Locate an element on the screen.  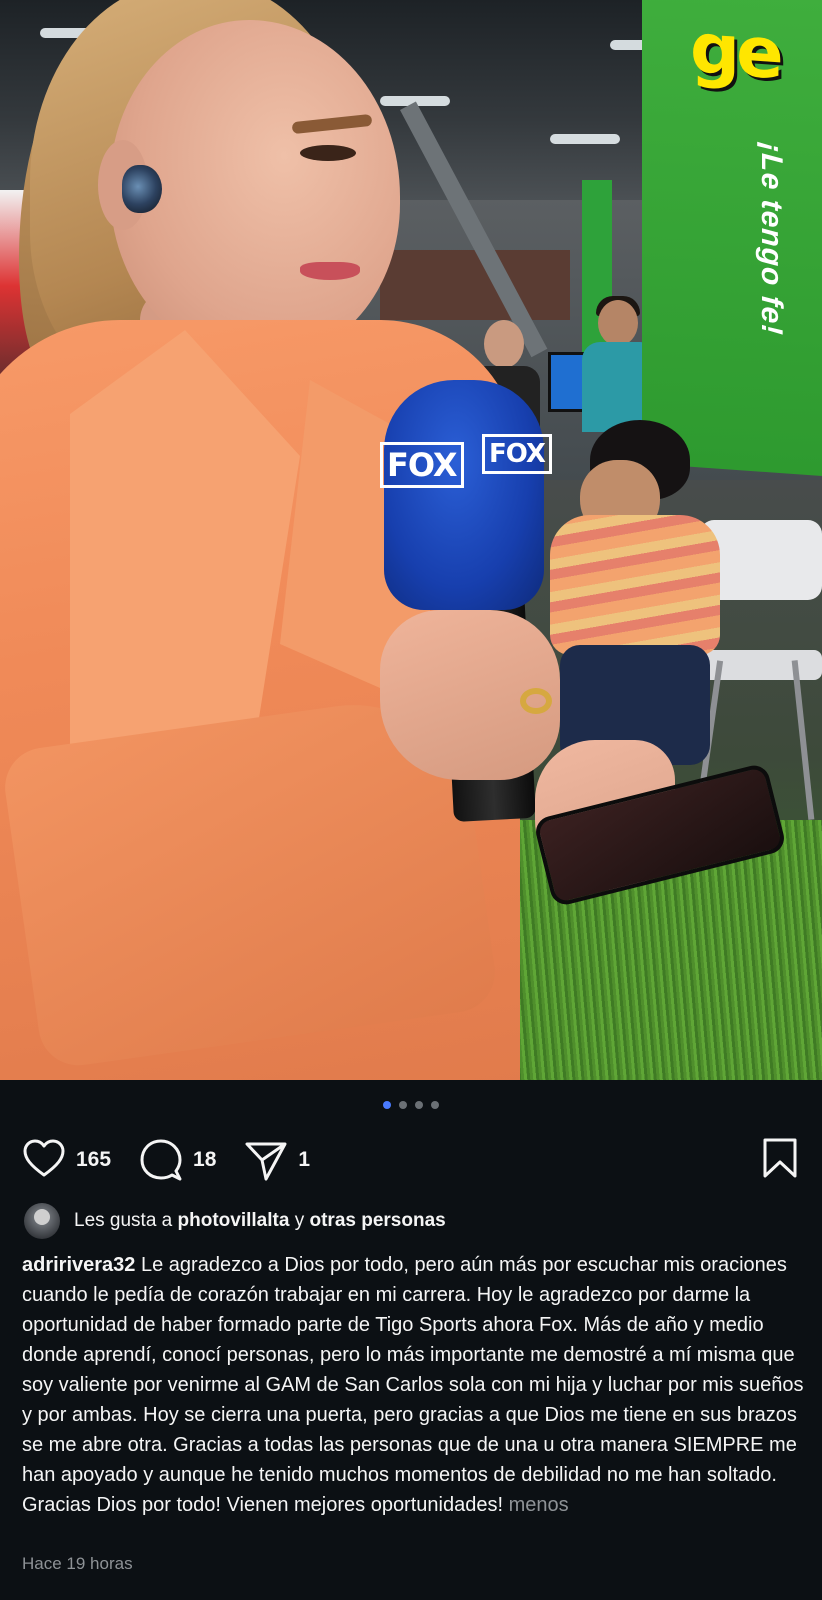
save-button is located at coordinates (780, 1160).